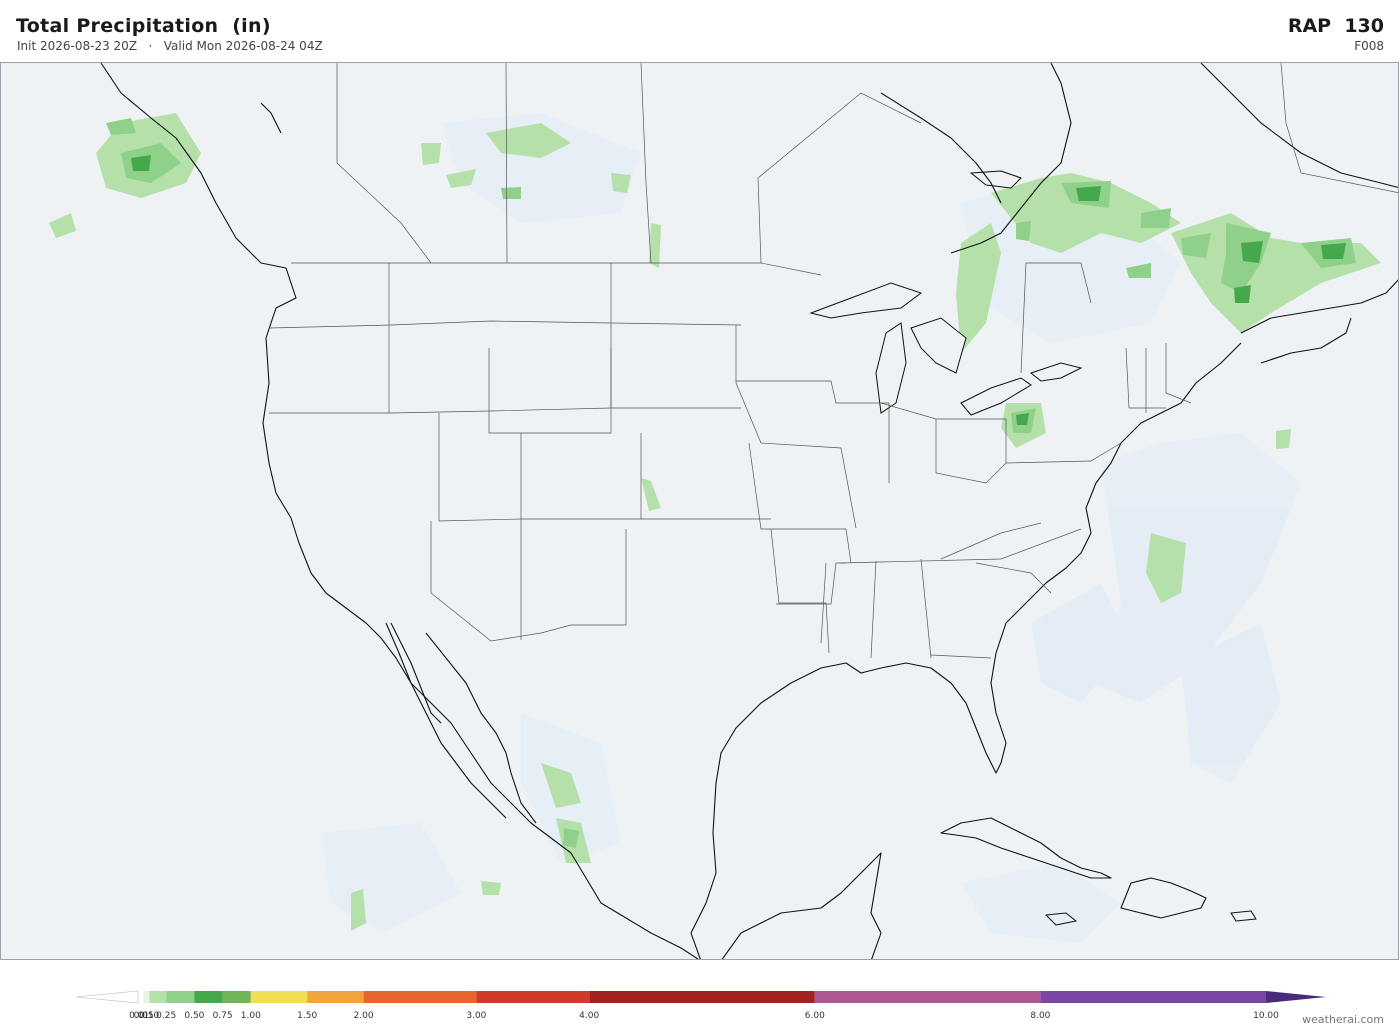 Image resolution: width=1400 pixels, height=1034 pixels. What do you see at coordinates (420, 997) in the screenshot?
I see `colorbar-bin-2.00` at bounding box center [420, 997].